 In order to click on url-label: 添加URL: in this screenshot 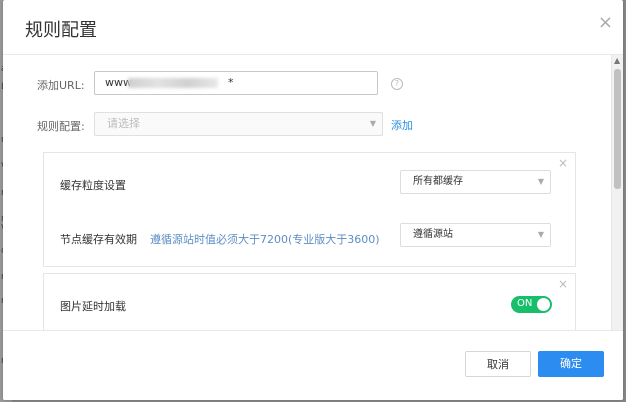, I will do `click(61, 85)`.